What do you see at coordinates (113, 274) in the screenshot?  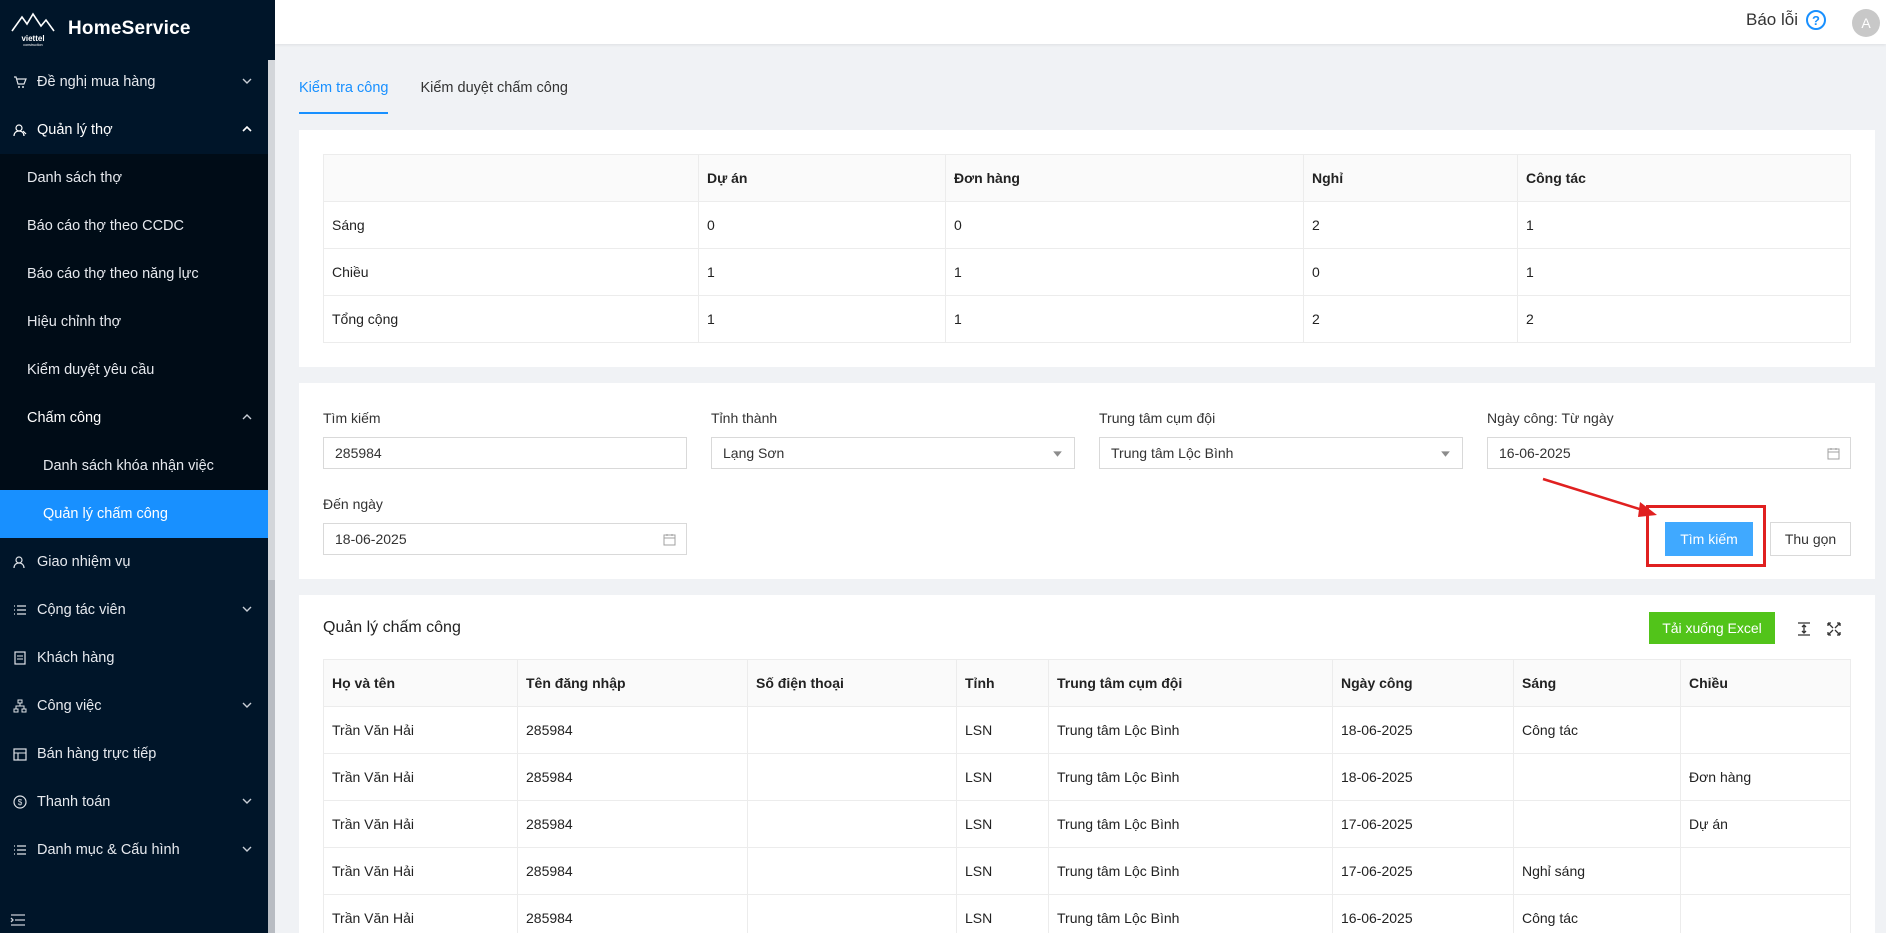 I see `sidebar-item-label: Báo cáo thợ theo năng lực` at bounding box center [113, 274].